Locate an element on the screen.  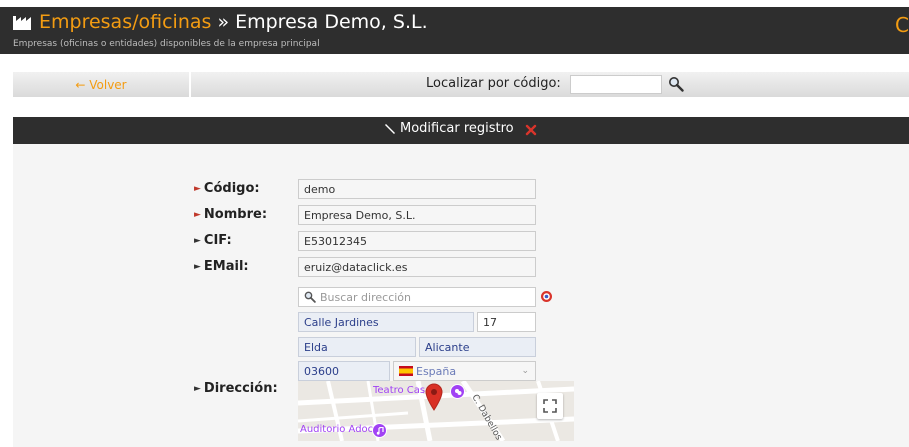
address-search-placeholder: Buscar dirección is located at coordinates (365, 297).